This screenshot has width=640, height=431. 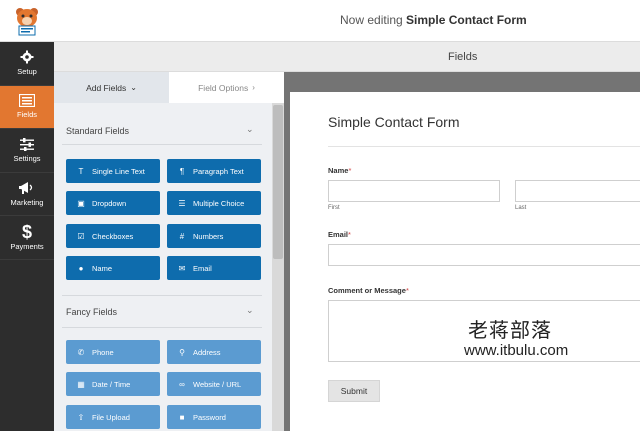 I want to click on panel-tabs: Add Fields ⌄ Field Options ›, so click(x=169, y=87).